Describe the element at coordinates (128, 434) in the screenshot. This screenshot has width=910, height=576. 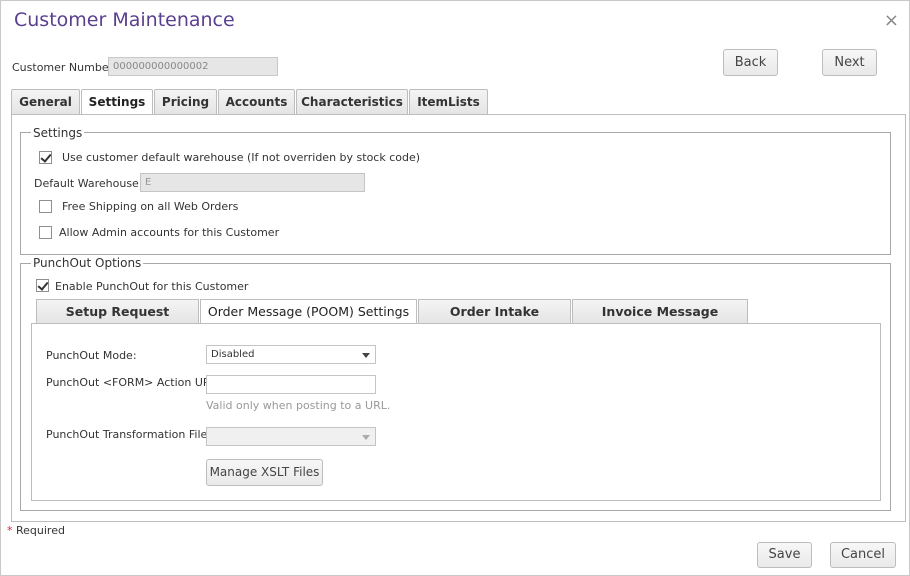
I see `transformation-file-label: PunchOut Transformation File:` at that location.